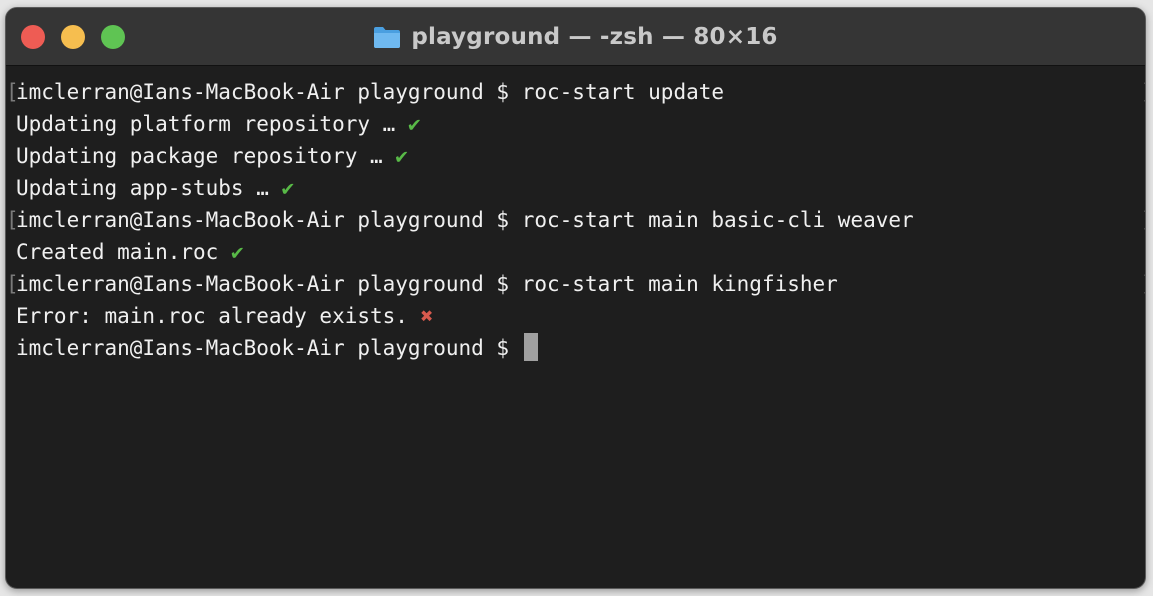 This screenshot has height=596, width=1153. Describe the element at coordinates (530, 347) in the screenshot. I see `text-cursor` at that location.